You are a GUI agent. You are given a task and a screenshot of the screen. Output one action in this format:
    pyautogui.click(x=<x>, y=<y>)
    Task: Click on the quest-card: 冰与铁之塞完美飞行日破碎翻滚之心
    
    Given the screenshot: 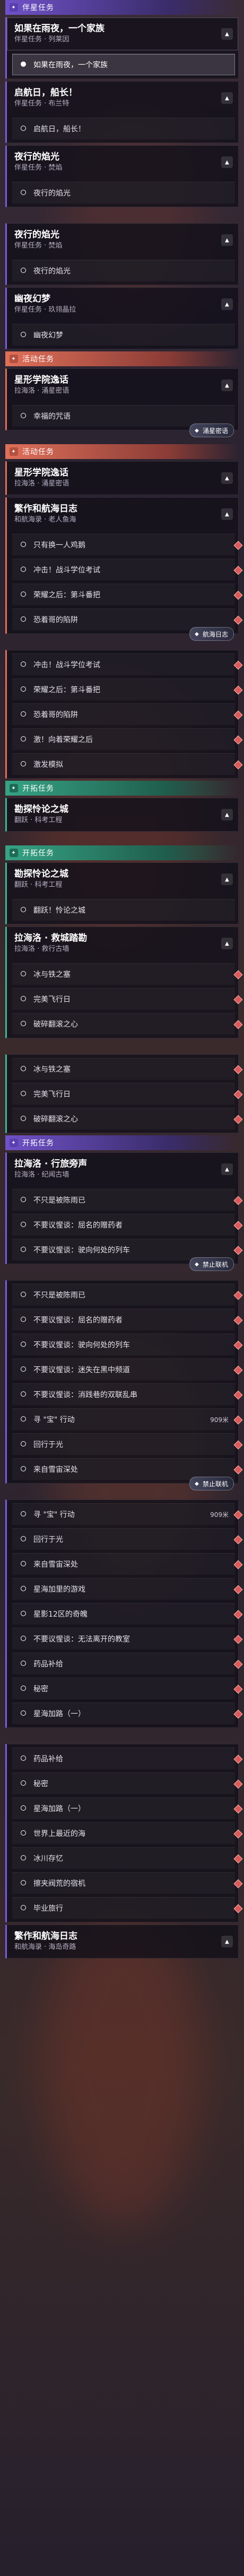 What is the action you would take?
    pyautogui.click(x=124, y=1093)
    